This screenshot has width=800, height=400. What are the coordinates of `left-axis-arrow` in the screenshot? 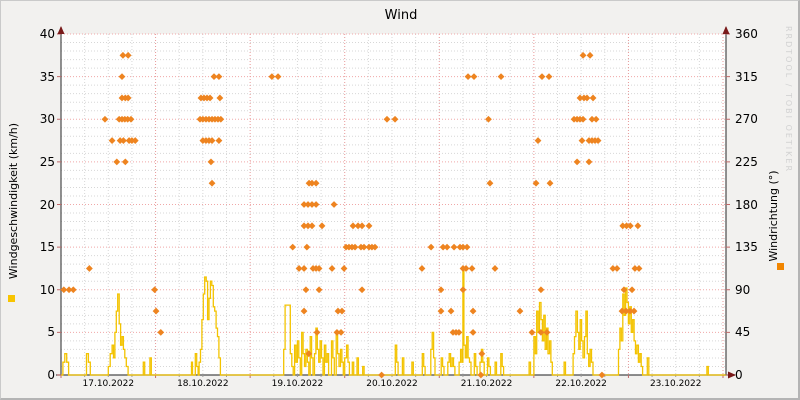 It's located at (61, 30).